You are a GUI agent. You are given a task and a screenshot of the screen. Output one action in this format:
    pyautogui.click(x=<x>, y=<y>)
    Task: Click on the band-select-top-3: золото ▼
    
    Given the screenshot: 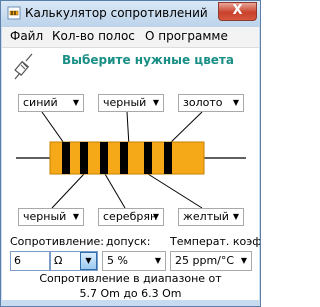 What is the action you would take?
    pyautogui.click(x=211, y=103)
    